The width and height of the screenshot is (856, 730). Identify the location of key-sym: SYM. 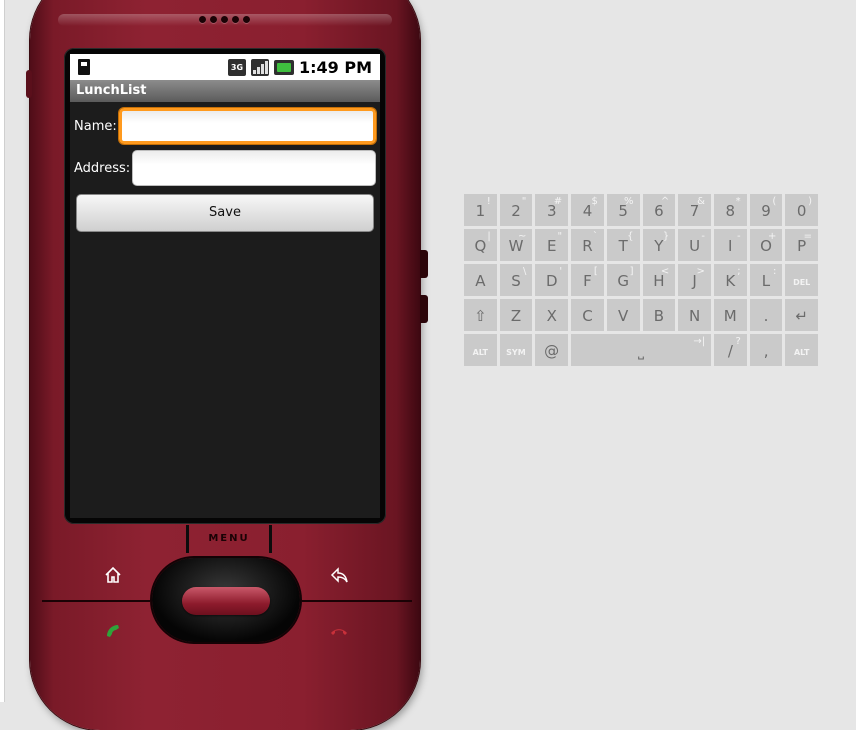
(516, 350).